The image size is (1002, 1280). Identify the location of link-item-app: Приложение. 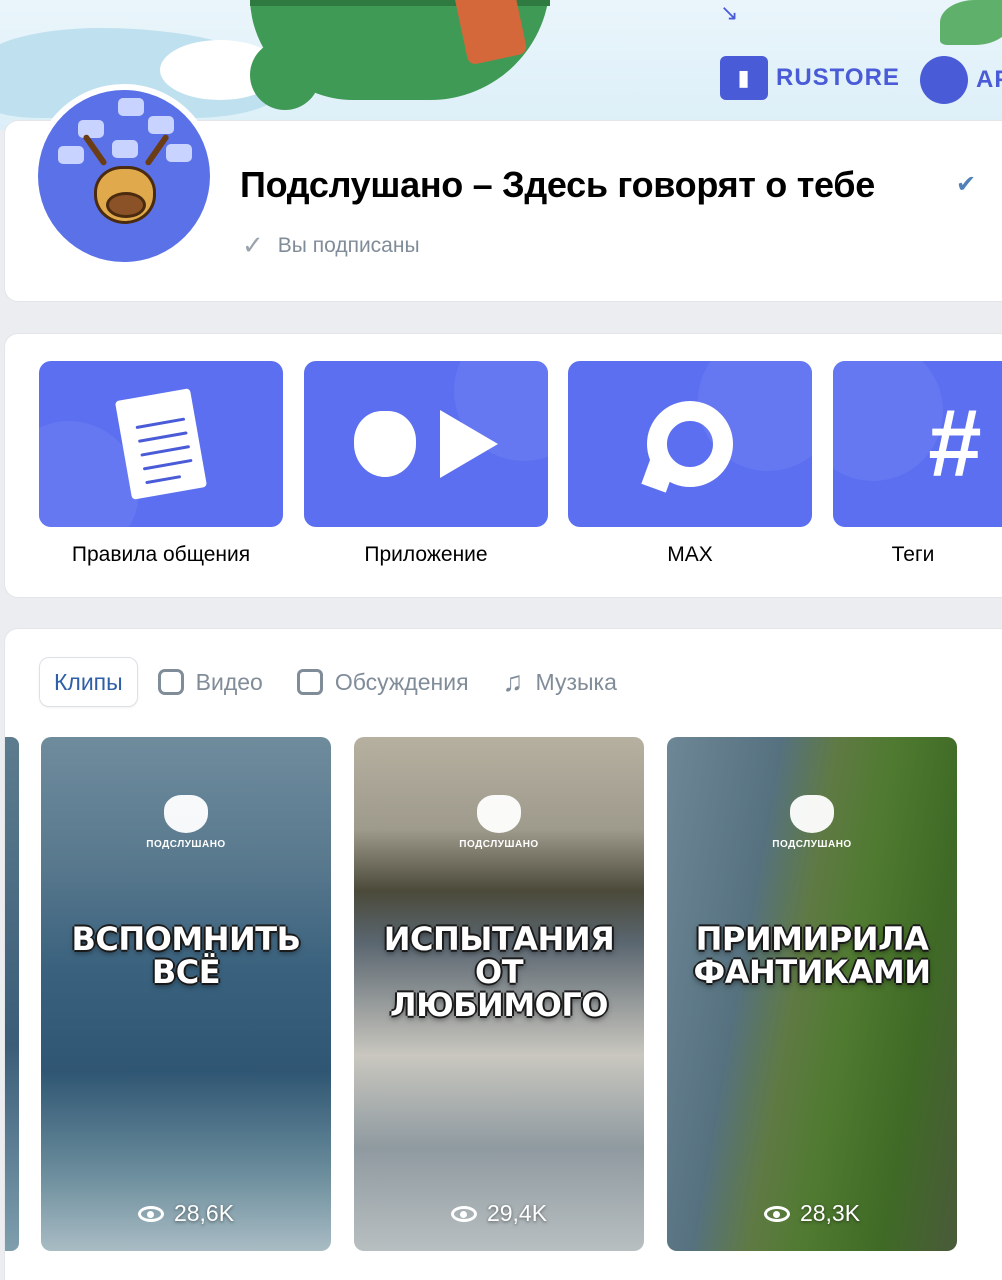
(426, 464).